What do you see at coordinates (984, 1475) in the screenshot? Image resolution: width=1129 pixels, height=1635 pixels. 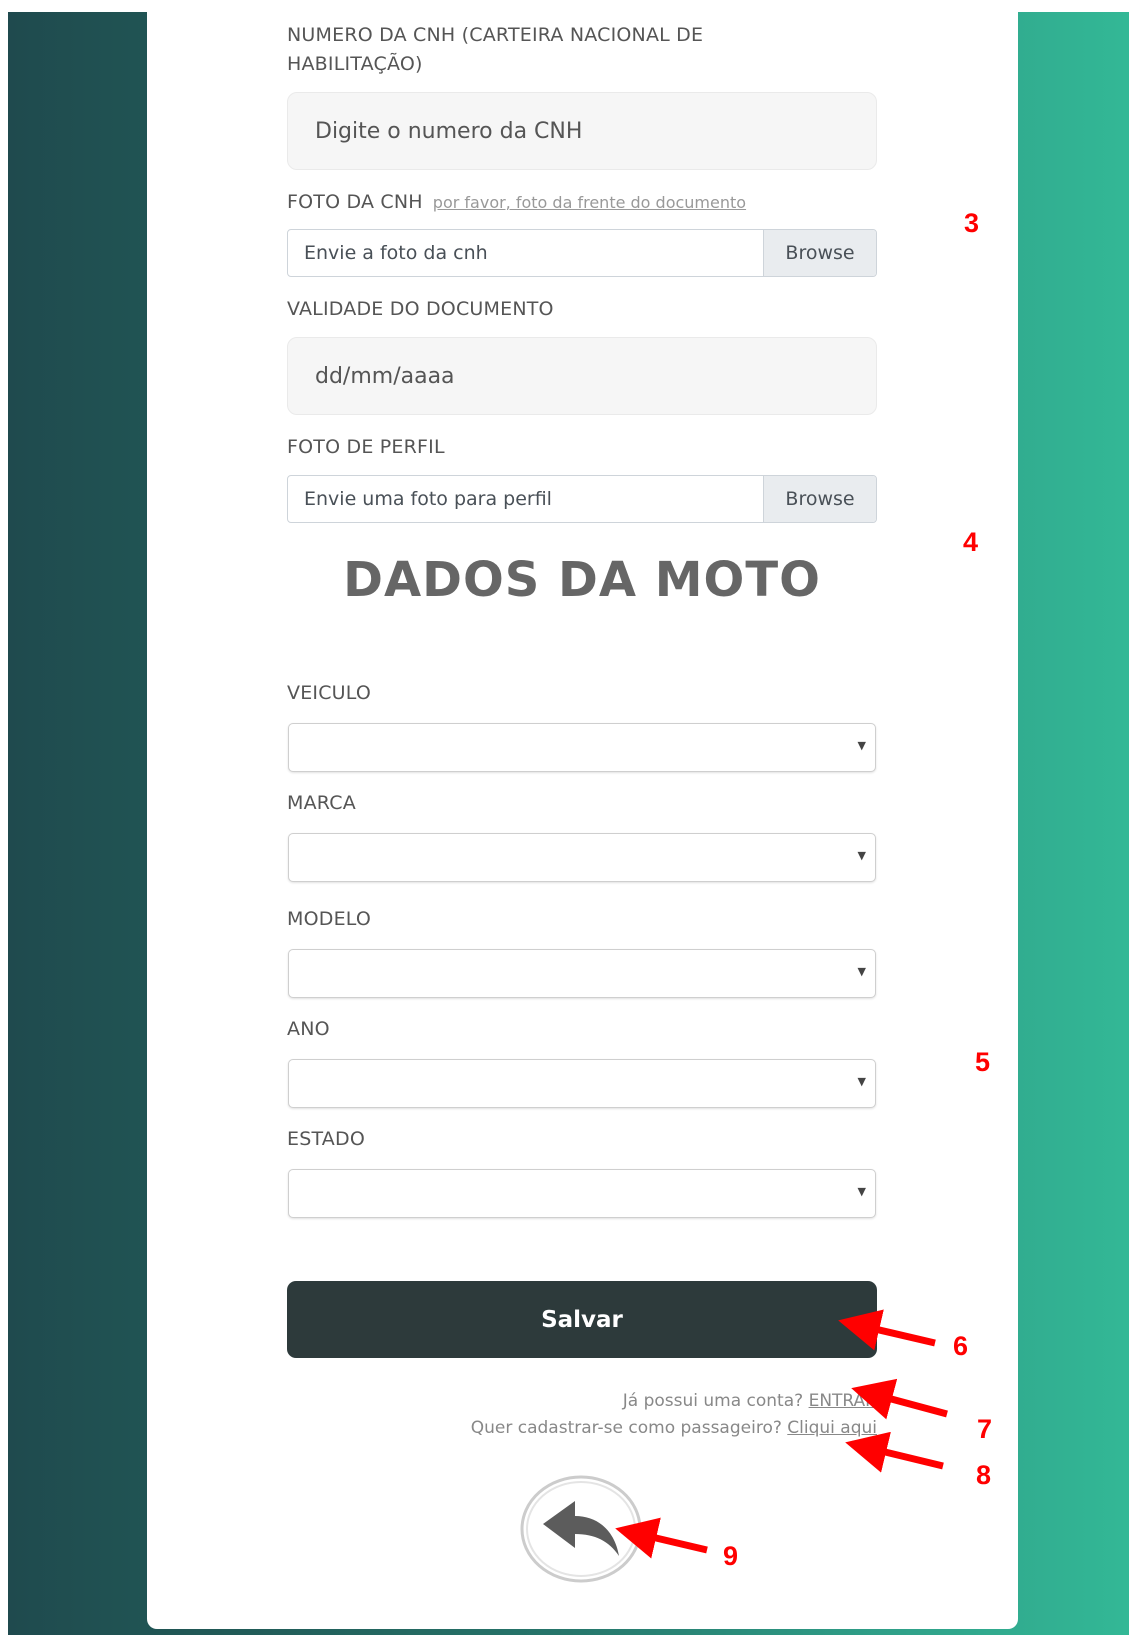 I see `annotation-8: 8` at bounding box center [984, 1475].